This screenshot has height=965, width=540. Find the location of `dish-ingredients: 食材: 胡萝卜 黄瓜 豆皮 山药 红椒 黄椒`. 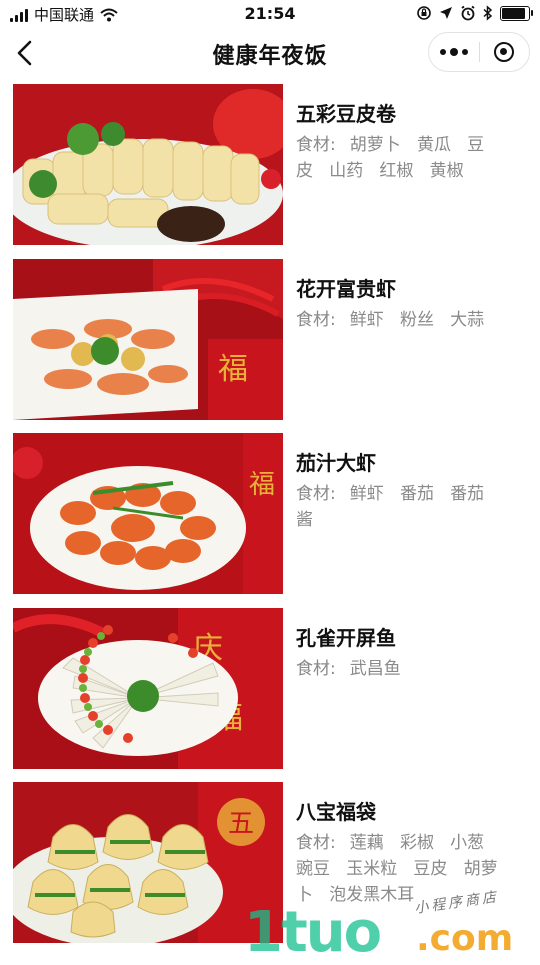

dish-ingredients: 食材: 胡萝卜 黄瓜 豆皮 山药 红椒 黄椒 is located at coordinates (398, 158).